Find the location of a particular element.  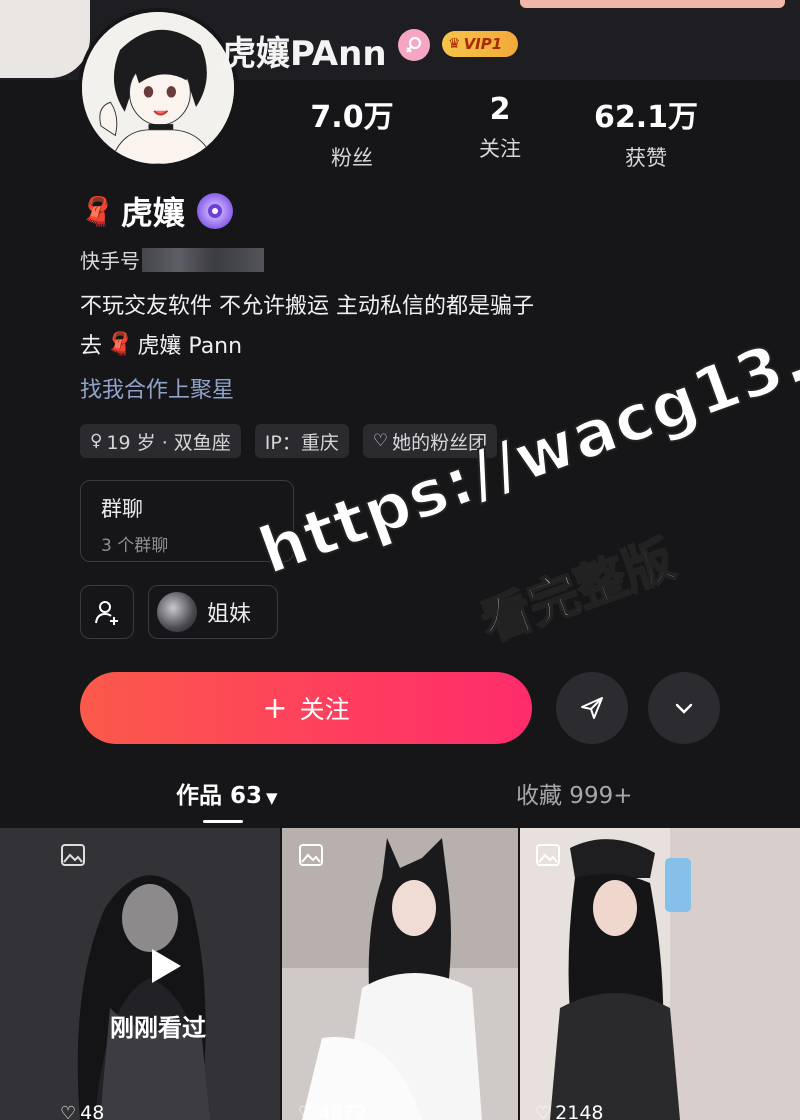

vip-badge: ♛ VIP1 is located at coordinates (480, 44).